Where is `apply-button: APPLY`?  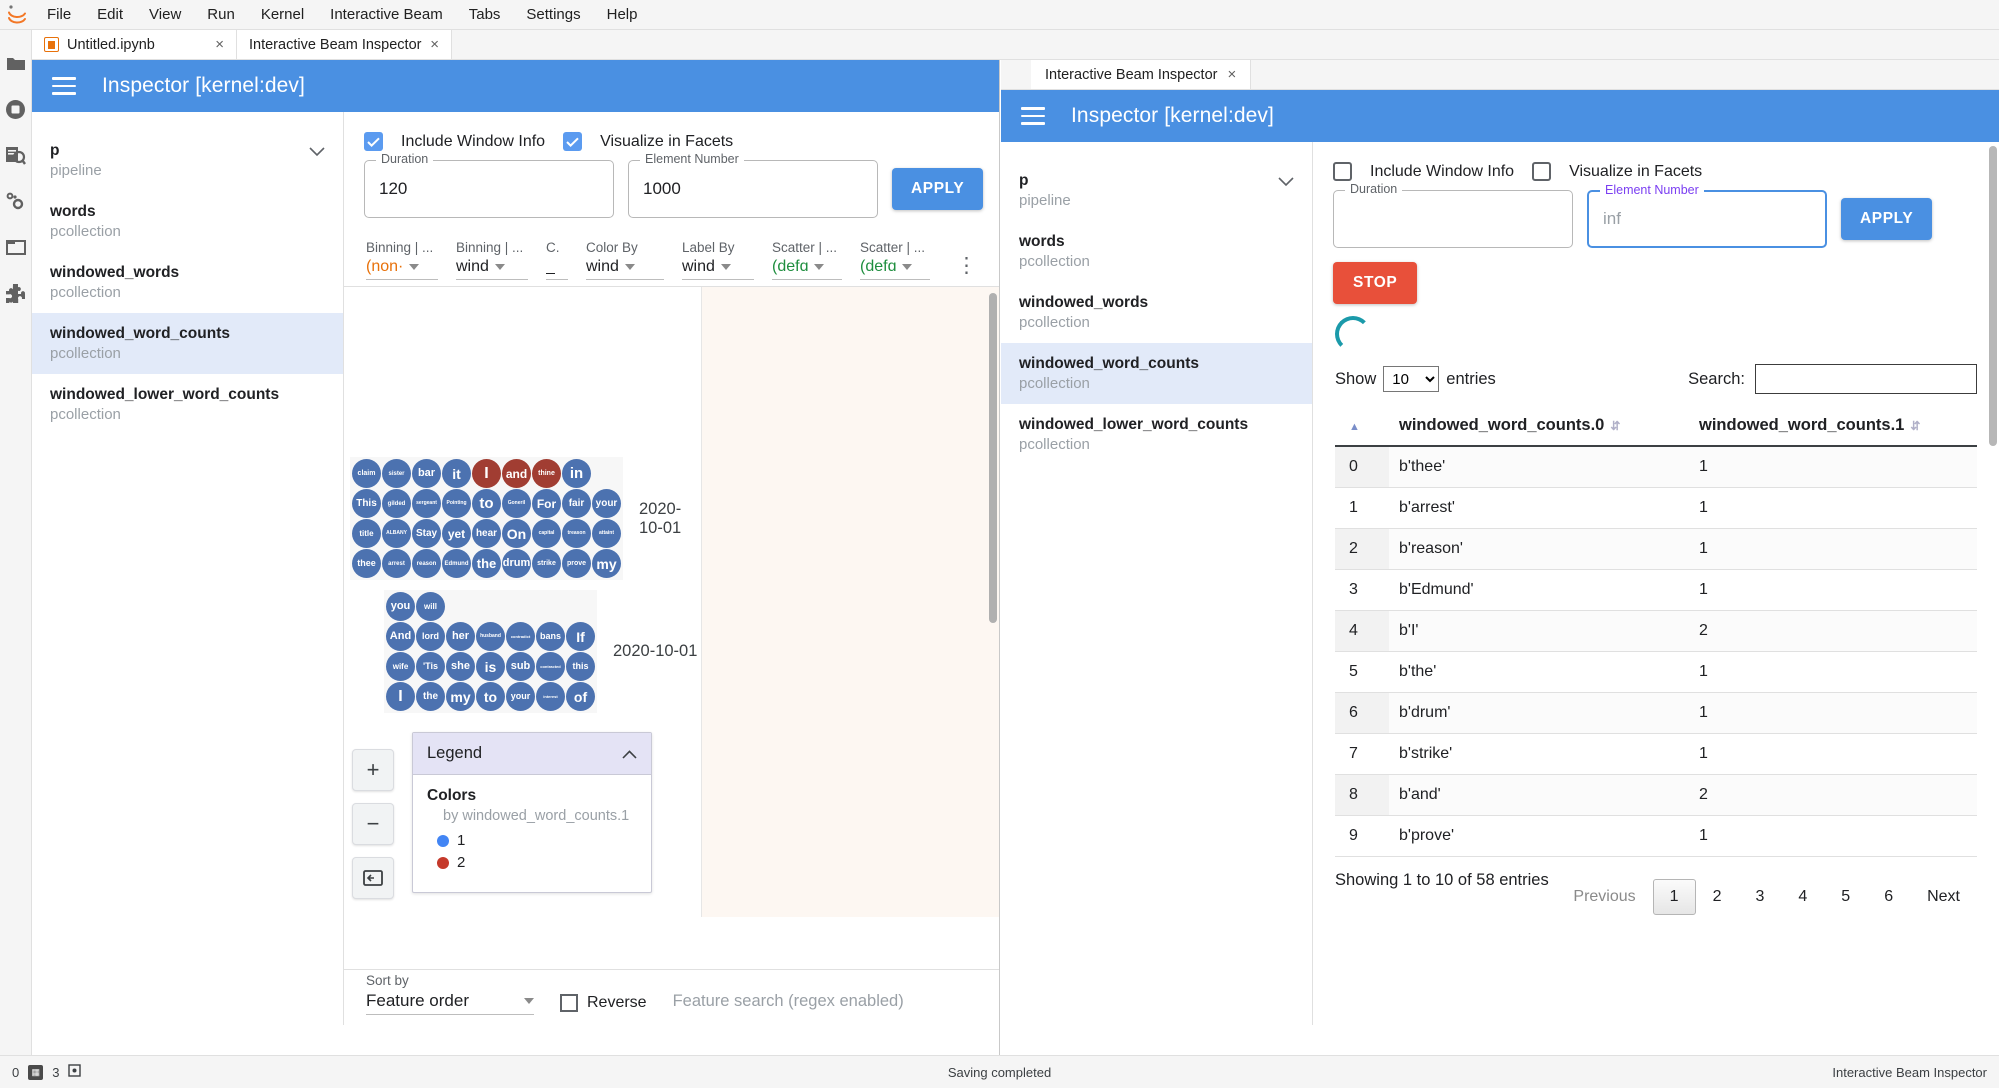 apply-button: APPLY is located at coordinates (1887, 219).